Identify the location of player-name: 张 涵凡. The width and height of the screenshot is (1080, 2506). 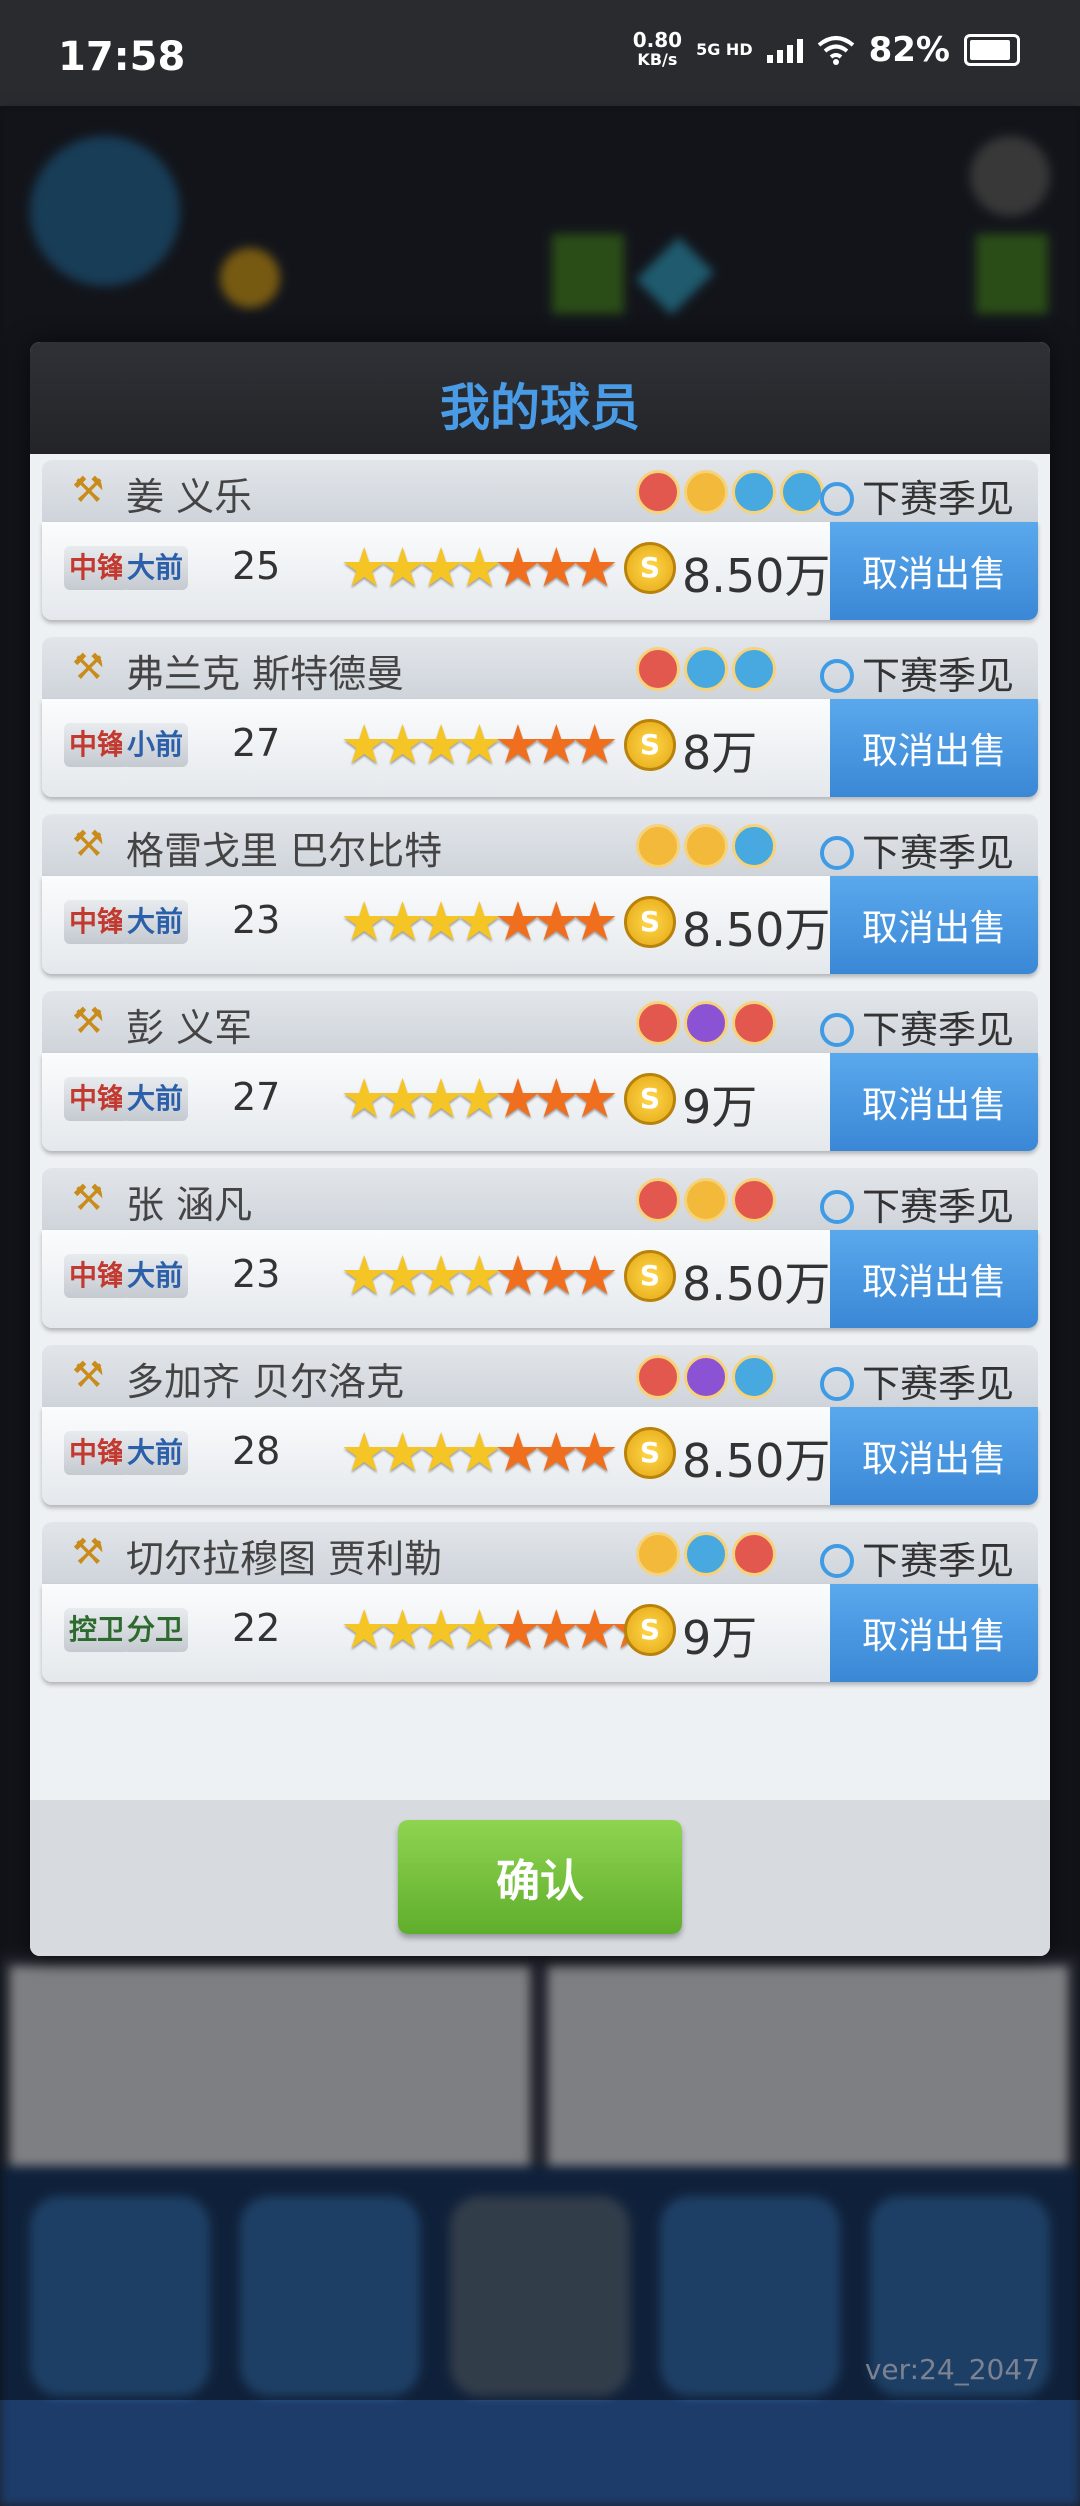
(189, 1205).